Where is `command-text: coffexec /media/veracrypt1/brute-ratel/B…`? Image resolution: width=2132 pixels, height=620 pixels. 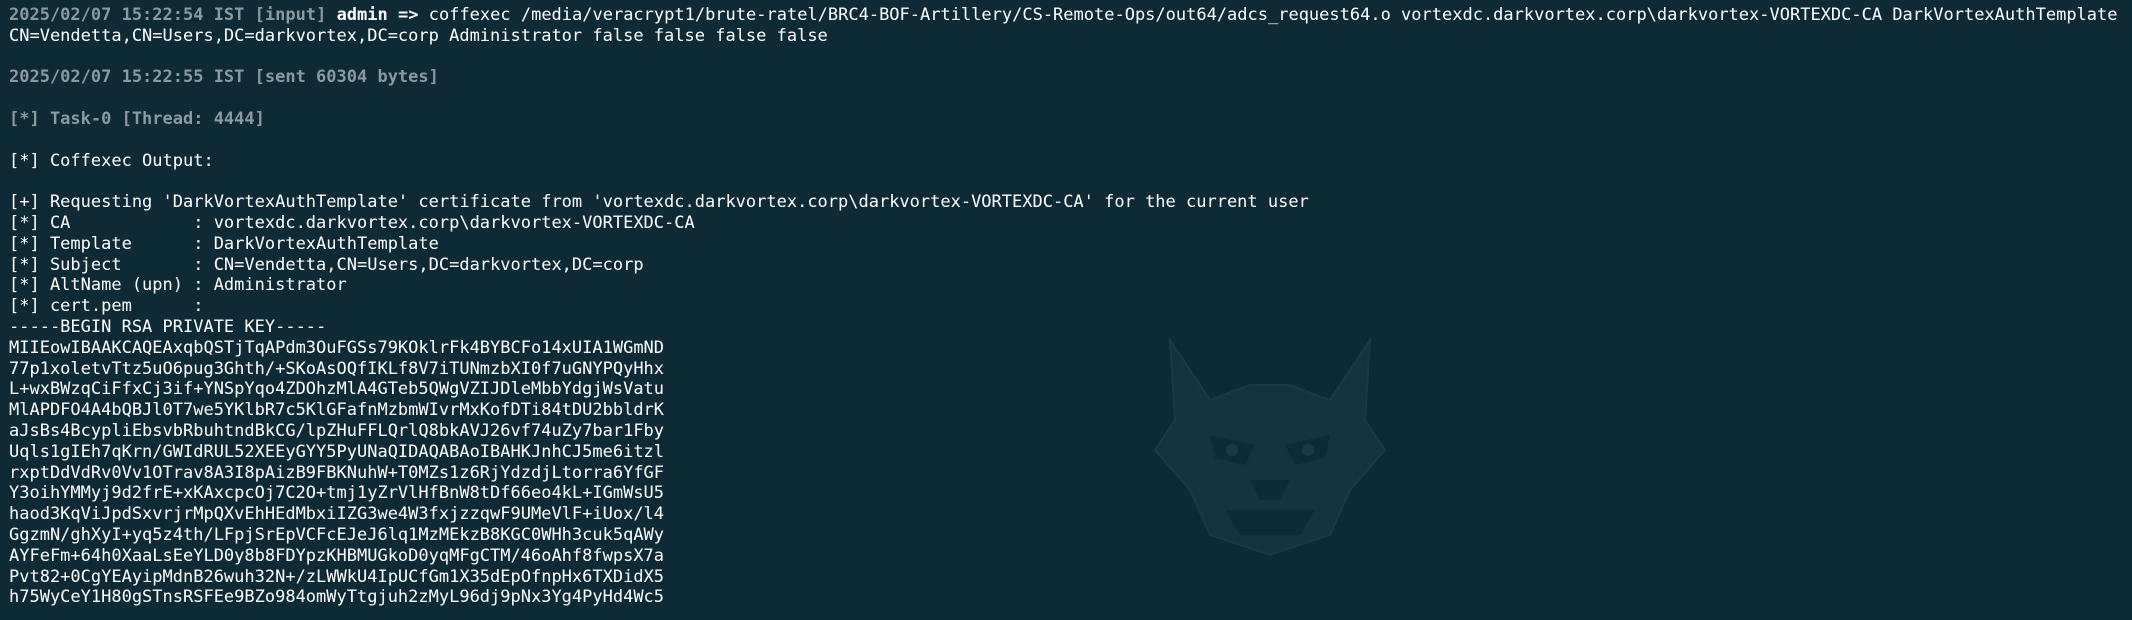
command-text: coffexec /media/veracrypt1/brute-ratel/B… is located at coordinates (1273, 15).